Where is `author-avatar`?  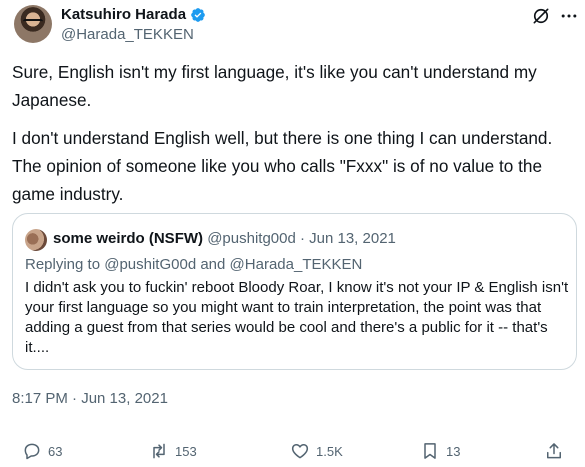 author-avatar is located at coordinates (33, 24).